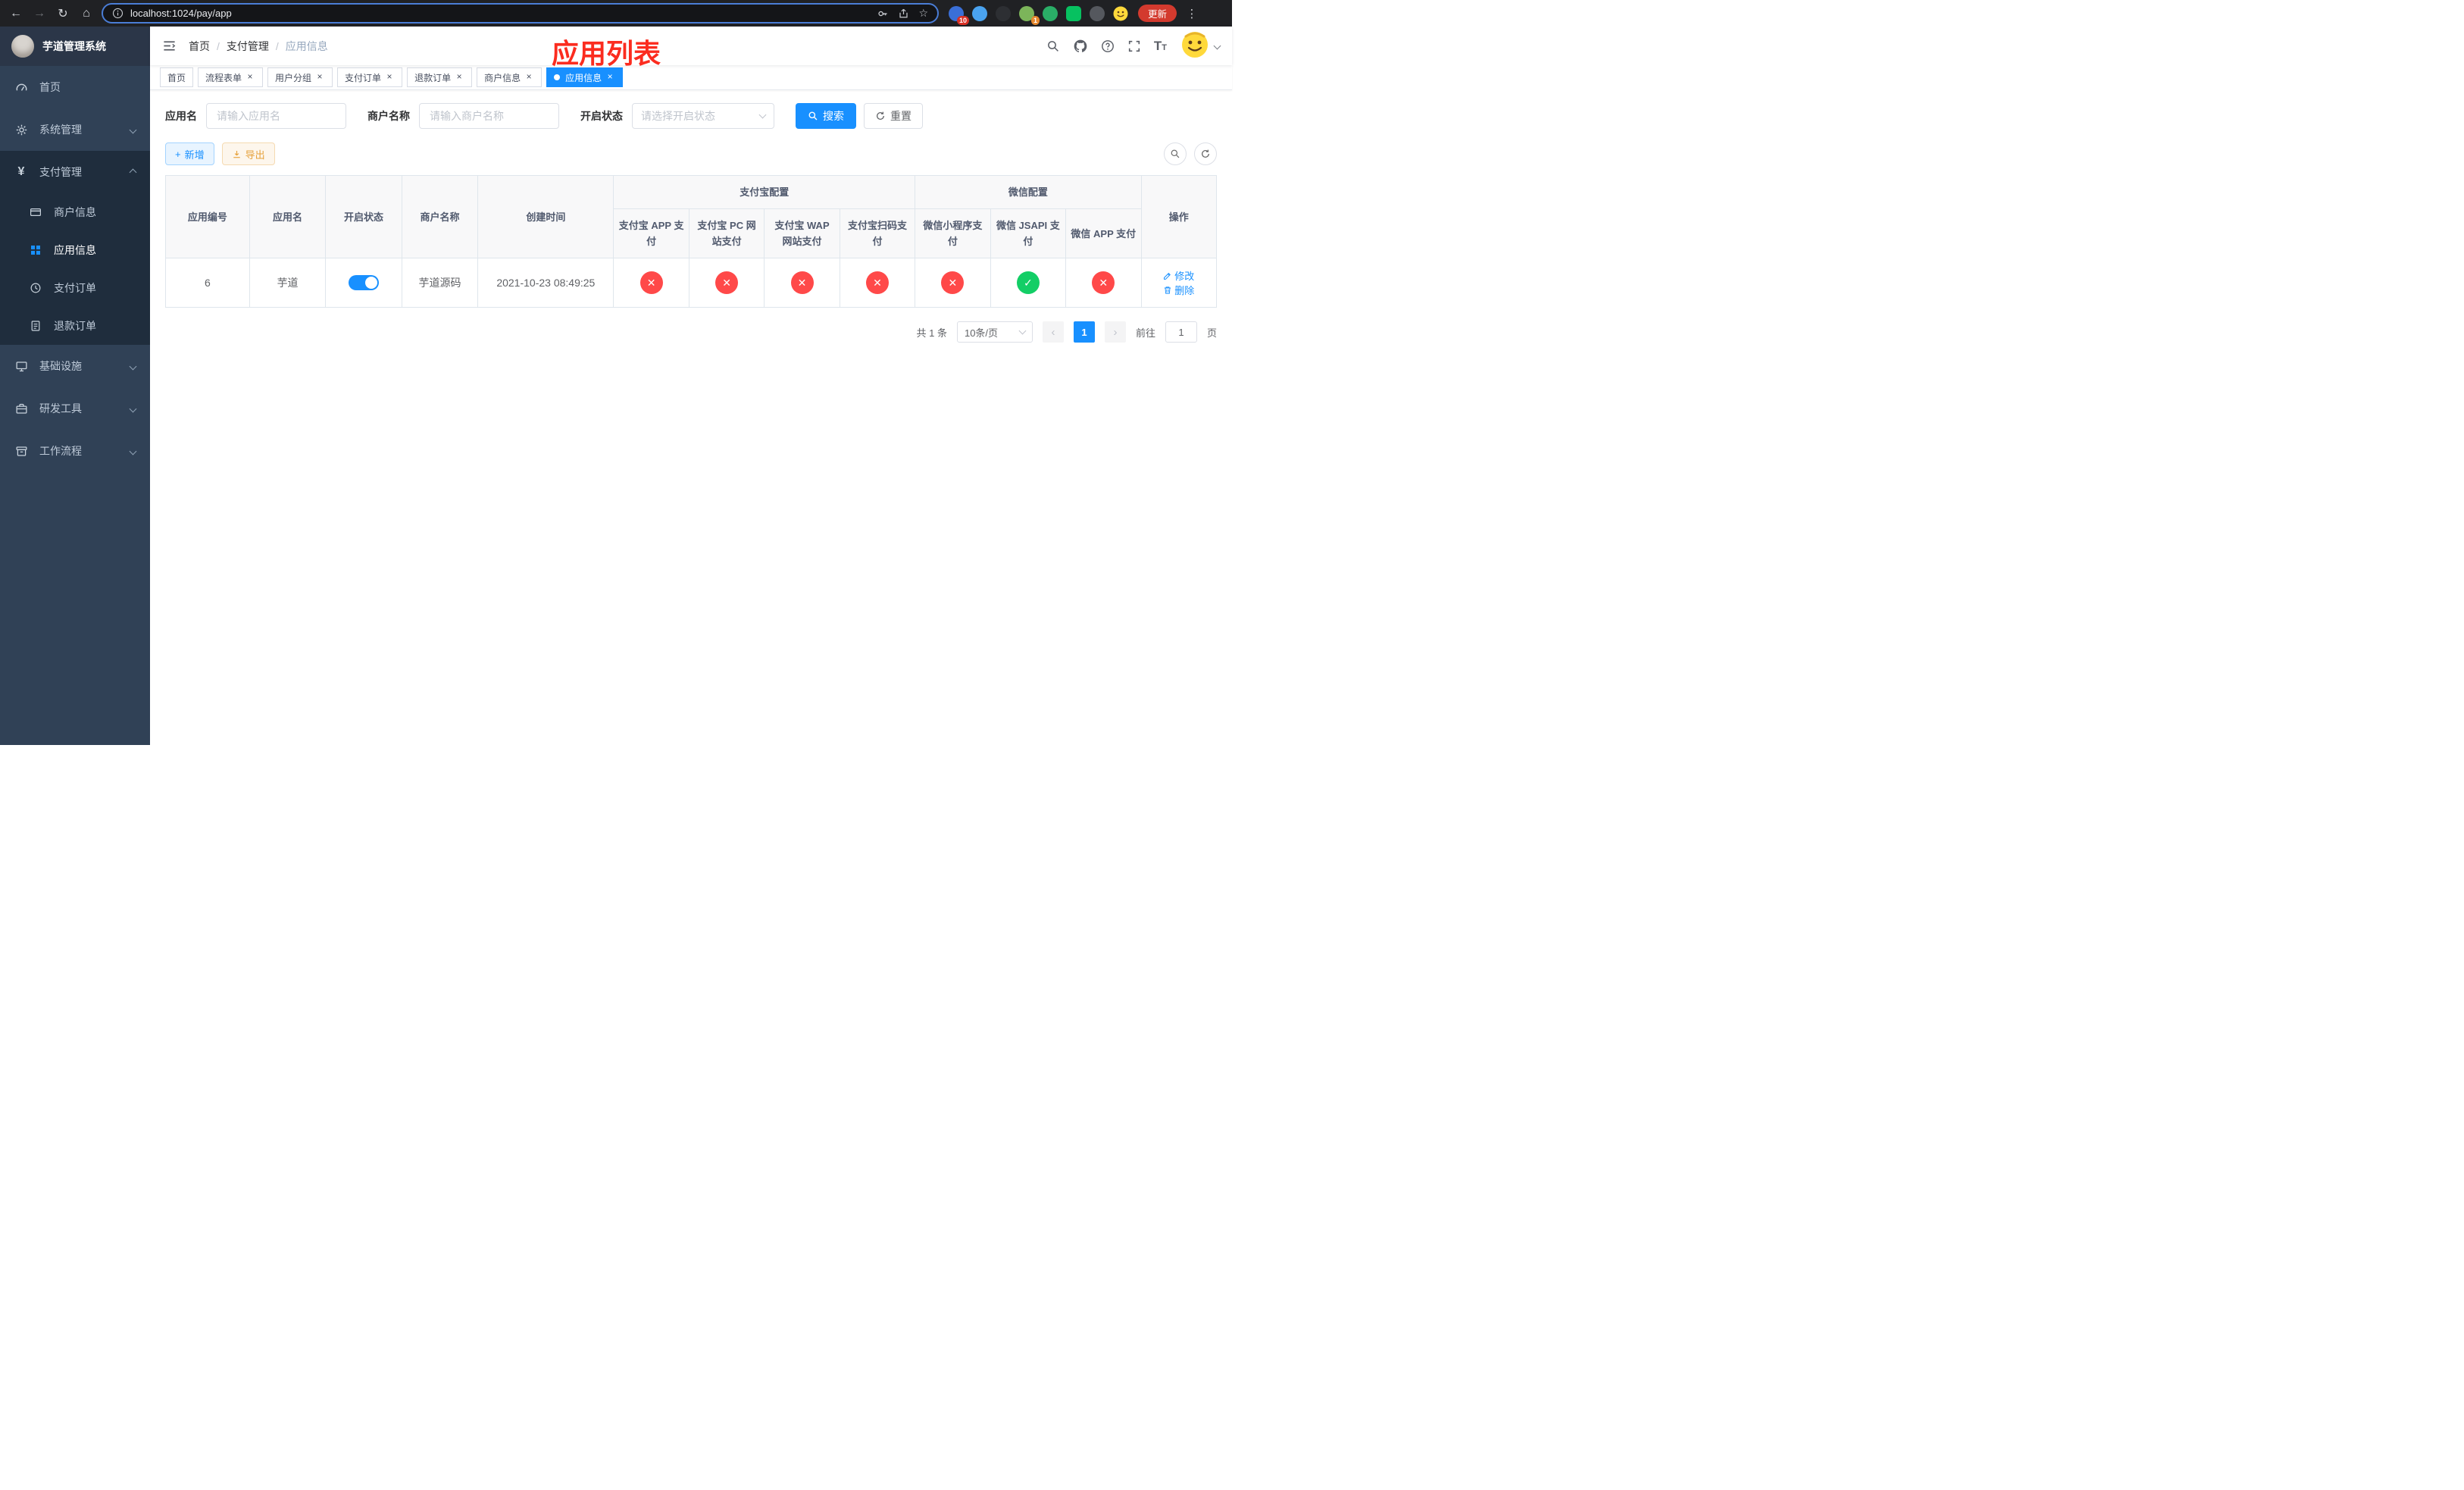  I want to click on payment-submenu: 商户信息 应用信息 支付订单 退款订单, so click(75, 269).